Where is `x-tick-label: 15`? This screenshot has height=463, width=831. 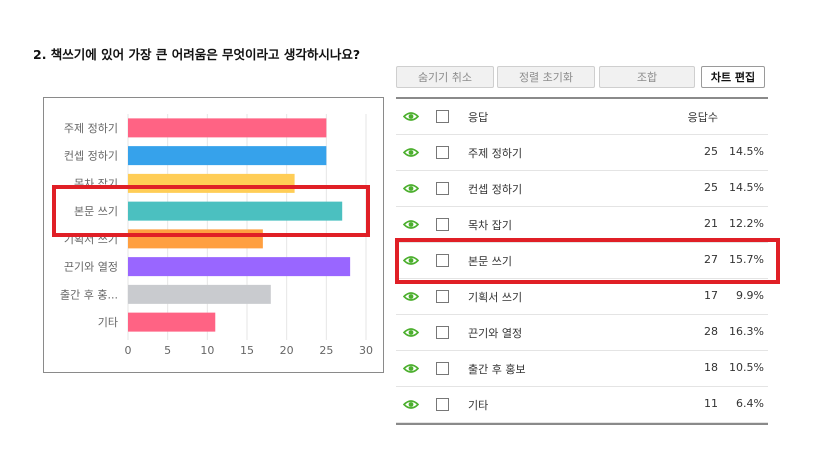
x-tick-label: 15 is located at coordinates (247, 350).